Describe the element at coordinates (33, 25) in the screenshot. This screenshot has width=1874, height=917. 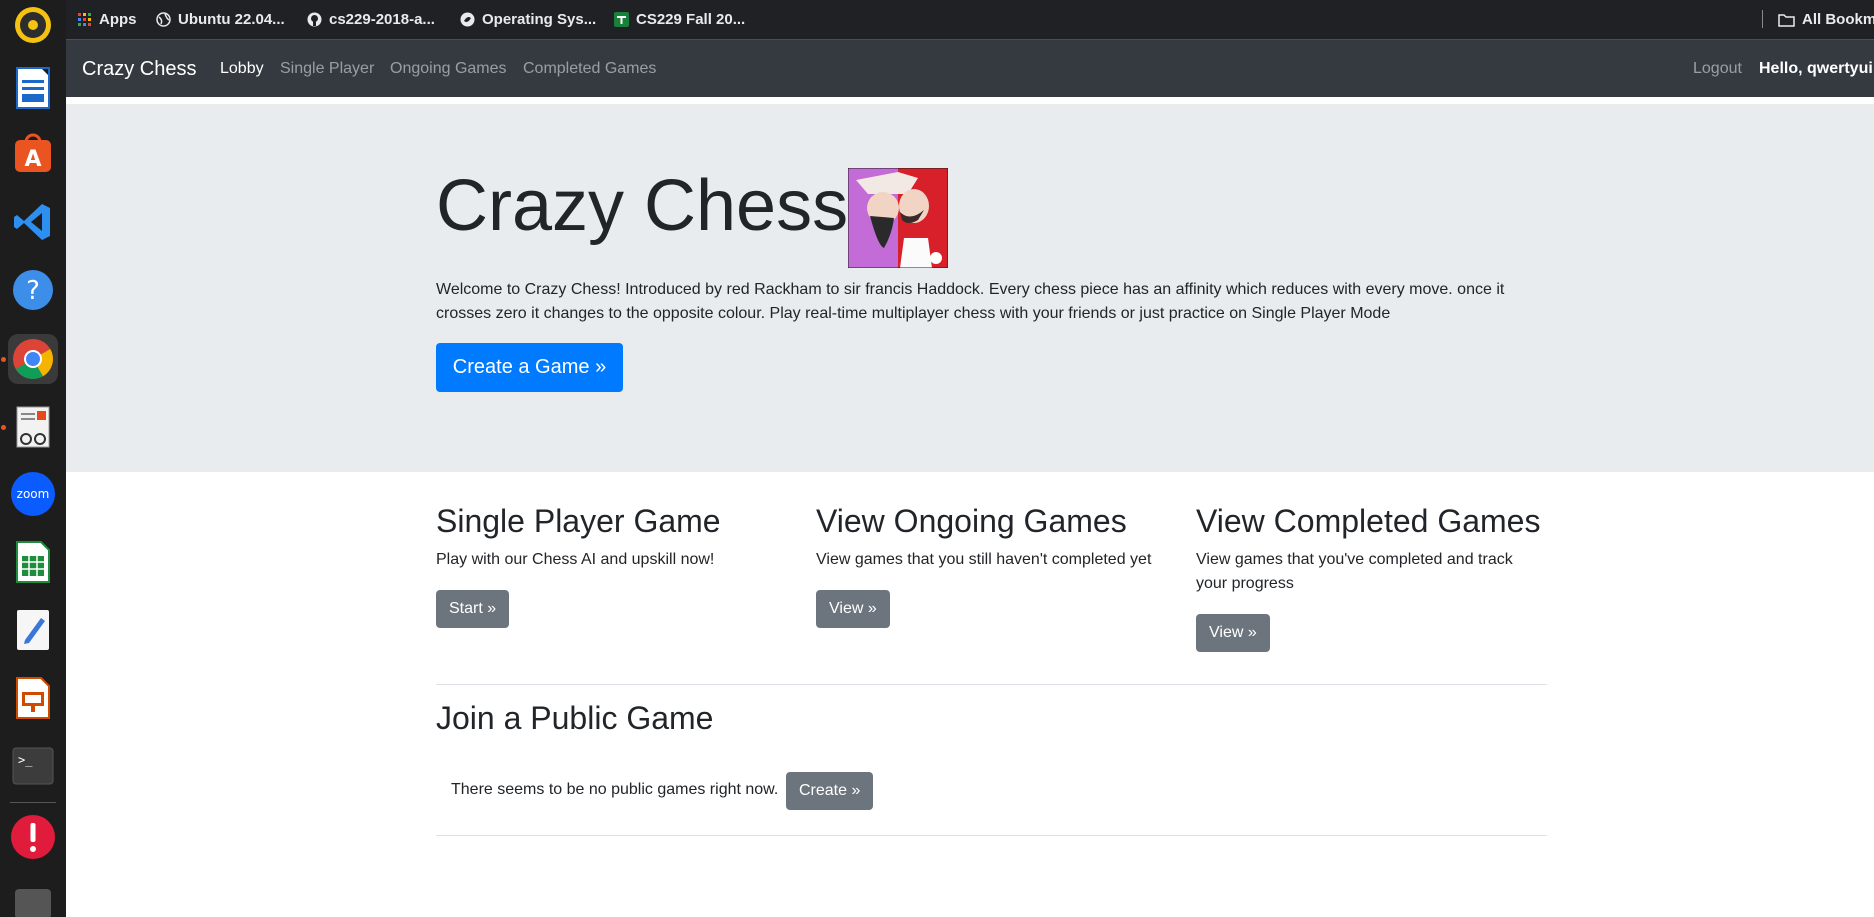
I see `rhythmbox-icon` at that location.